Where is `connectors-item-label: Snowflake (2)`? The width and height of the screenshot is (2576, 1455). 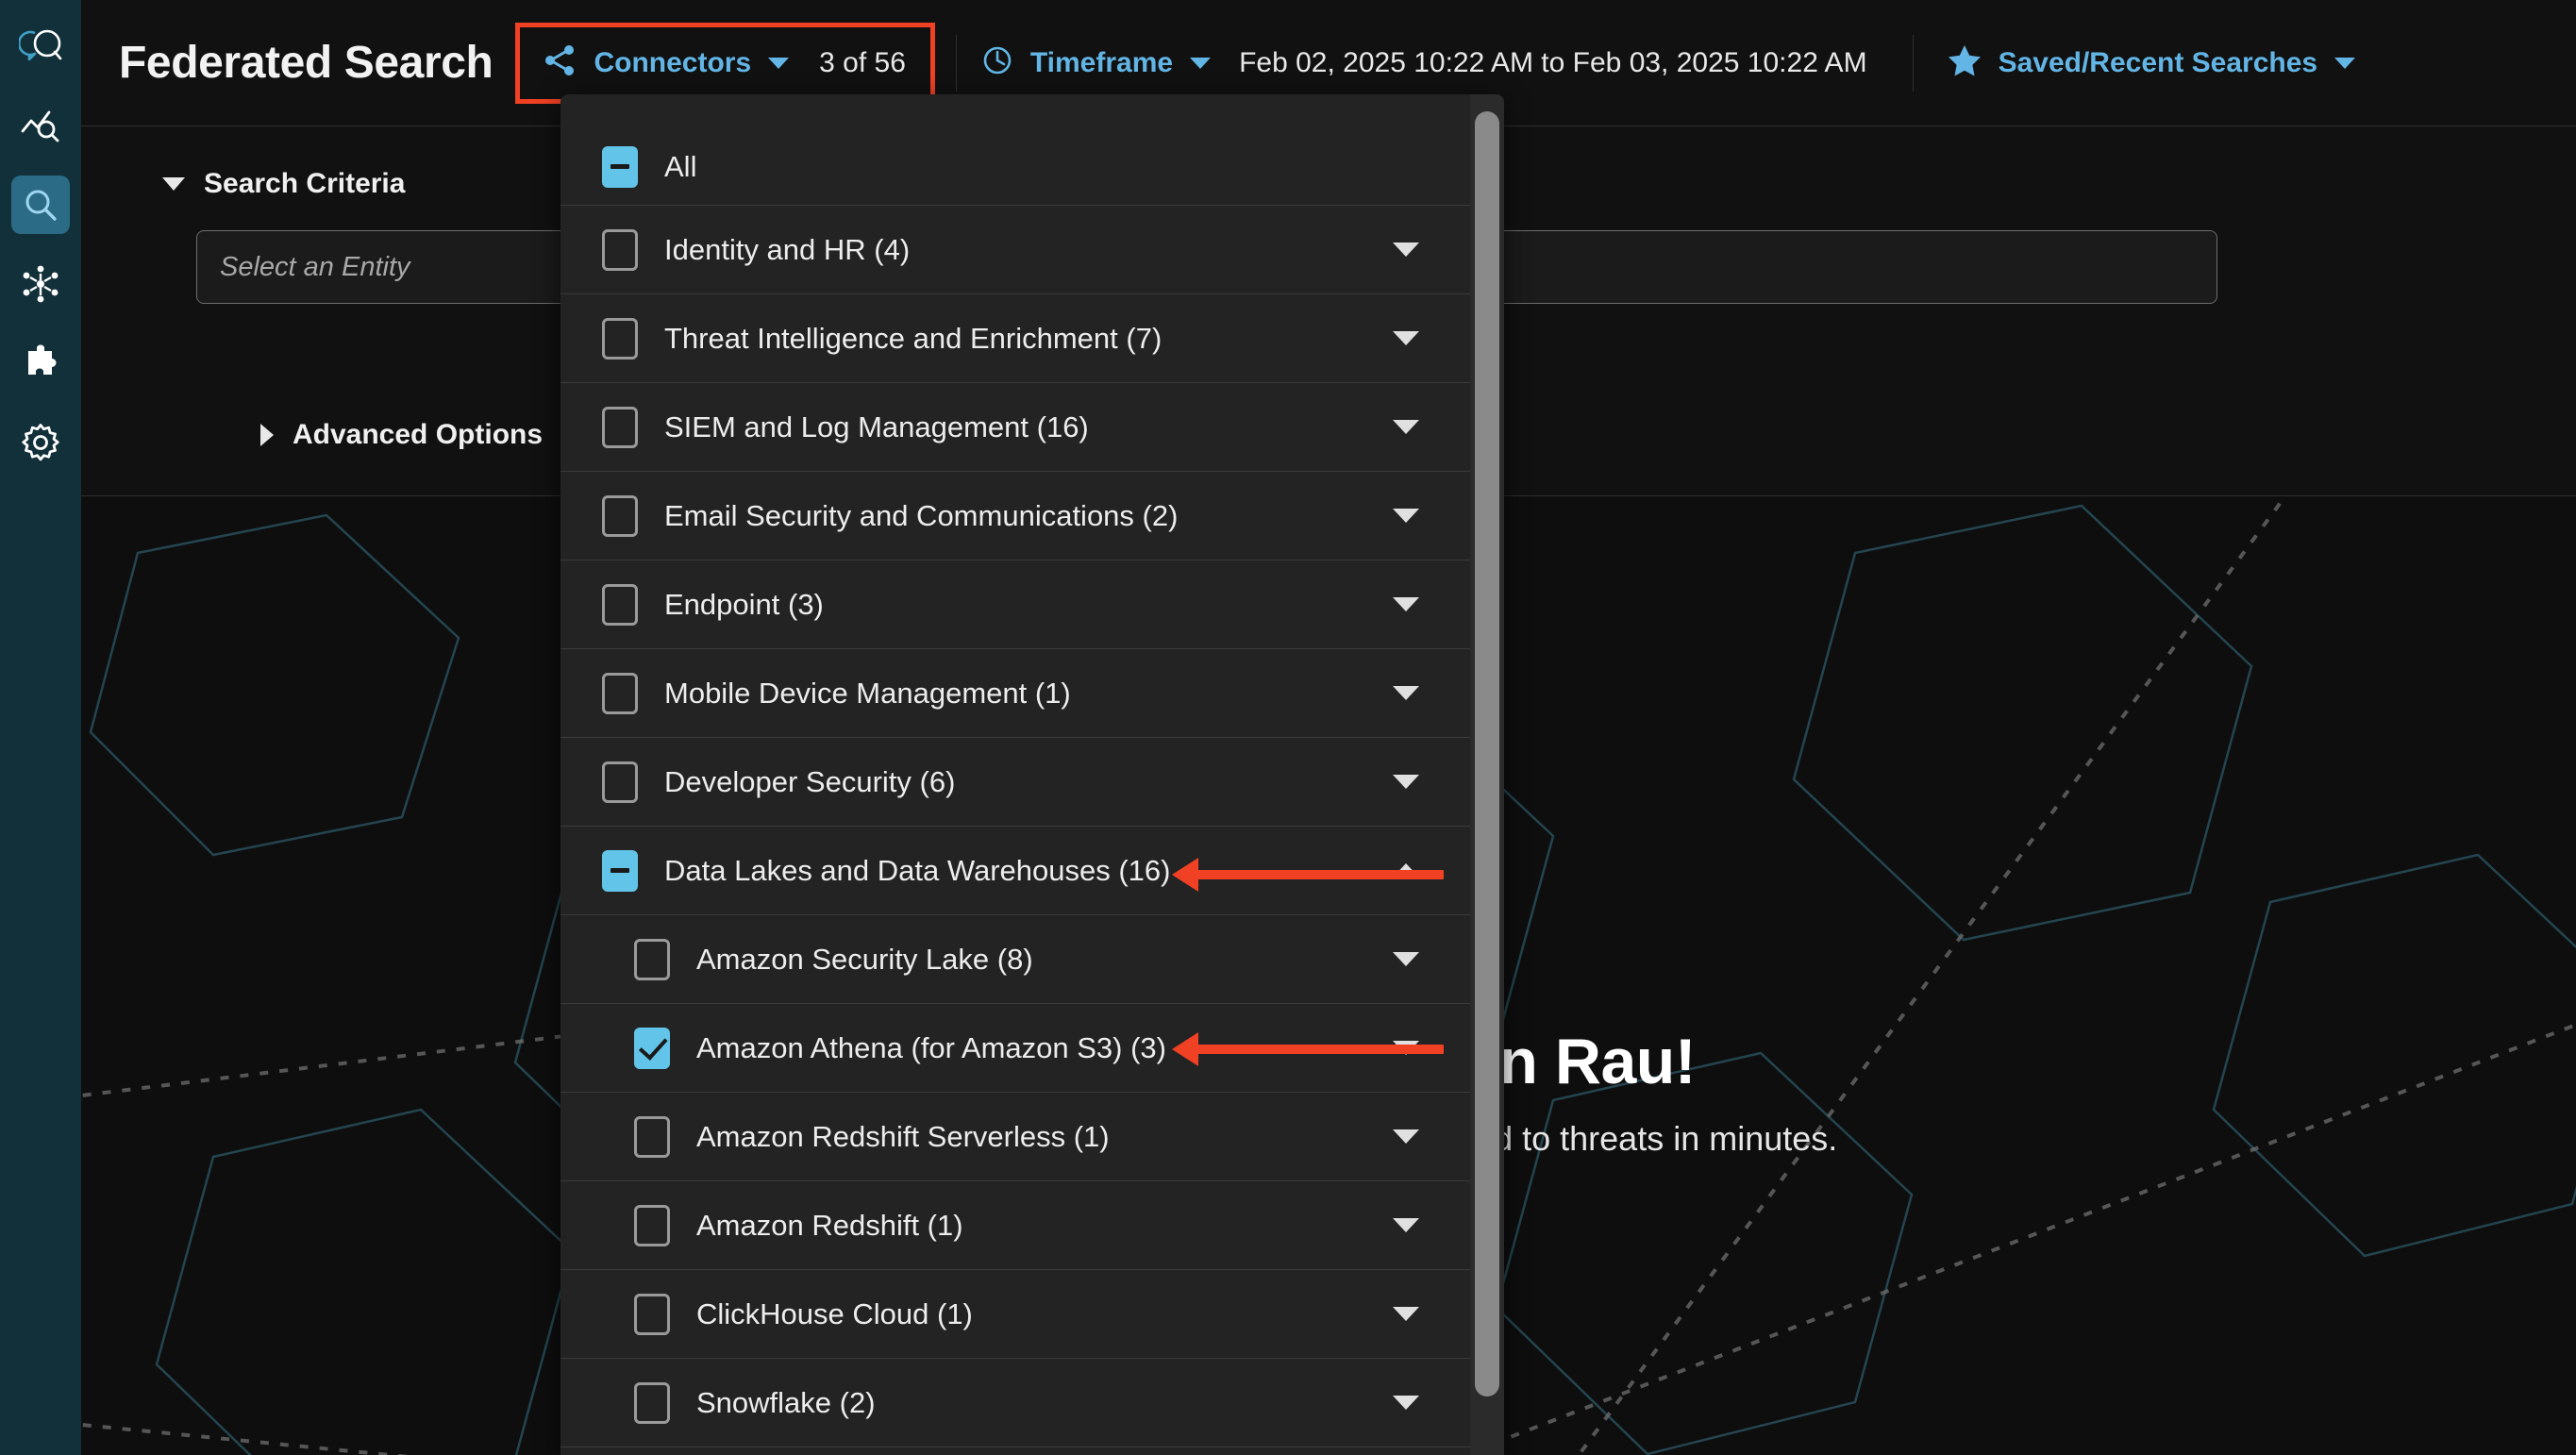
connectors-item-label: Snowflake (2) is located at coordinates (786, 1402).